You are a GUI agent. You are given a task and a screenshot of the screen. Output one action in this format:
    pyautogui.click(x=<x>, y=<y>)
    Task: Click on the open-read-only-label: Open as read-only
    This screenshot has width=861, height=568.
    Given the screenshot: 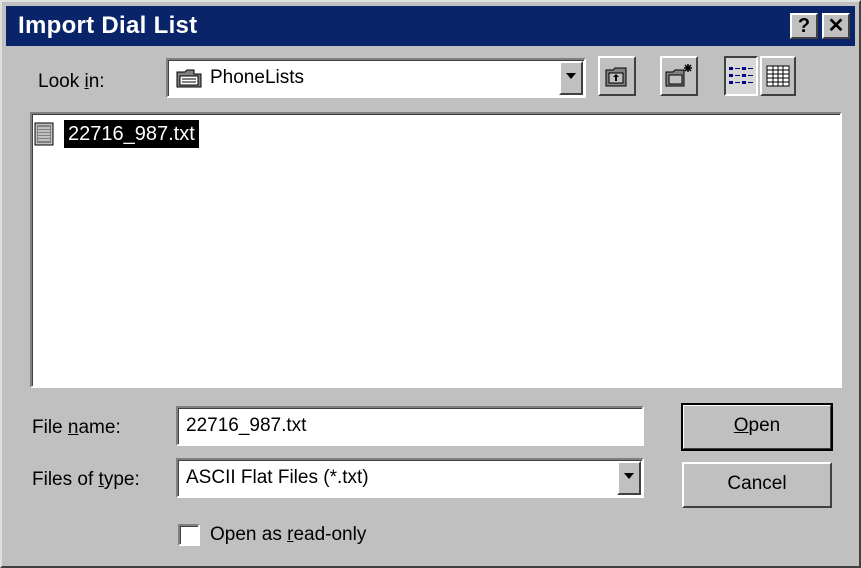 What is the action you would take?
    pyautogui.click(x=288, y=535)
    